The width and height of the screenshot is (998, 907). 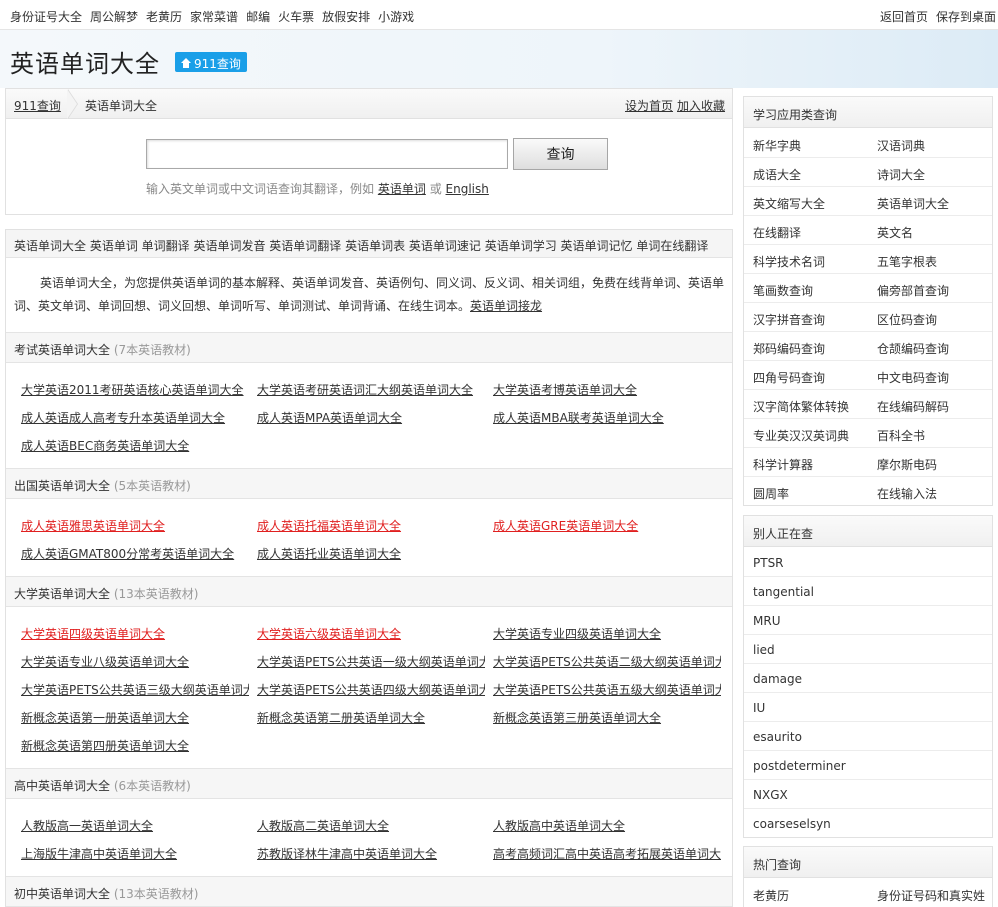 What do you see at coordinates (156, 894) in the screenshot?
I see `section-count: (13本英语教材)` at bounding box center [156, 894].